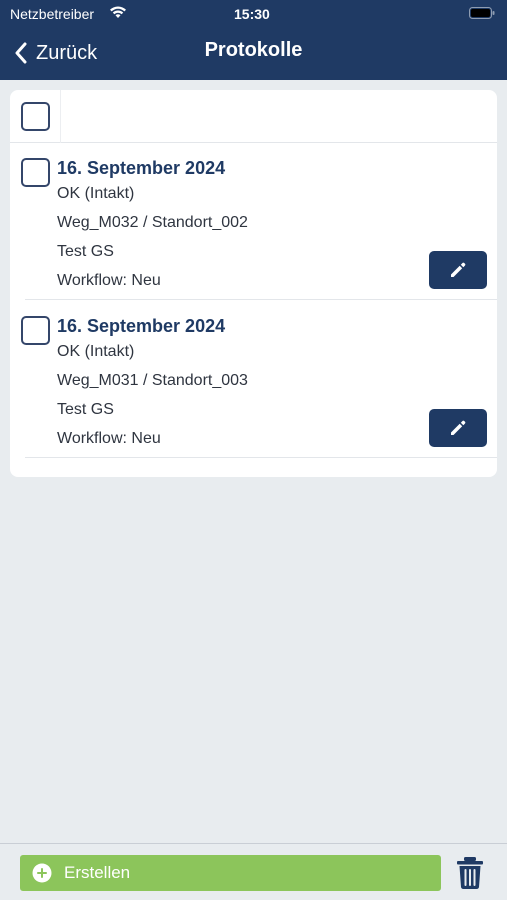 The image size is (507, 900). Describe the element at coordinates (52, 14) in the screenshot. I see `carrier-label: Netzbetreiber` at that location.